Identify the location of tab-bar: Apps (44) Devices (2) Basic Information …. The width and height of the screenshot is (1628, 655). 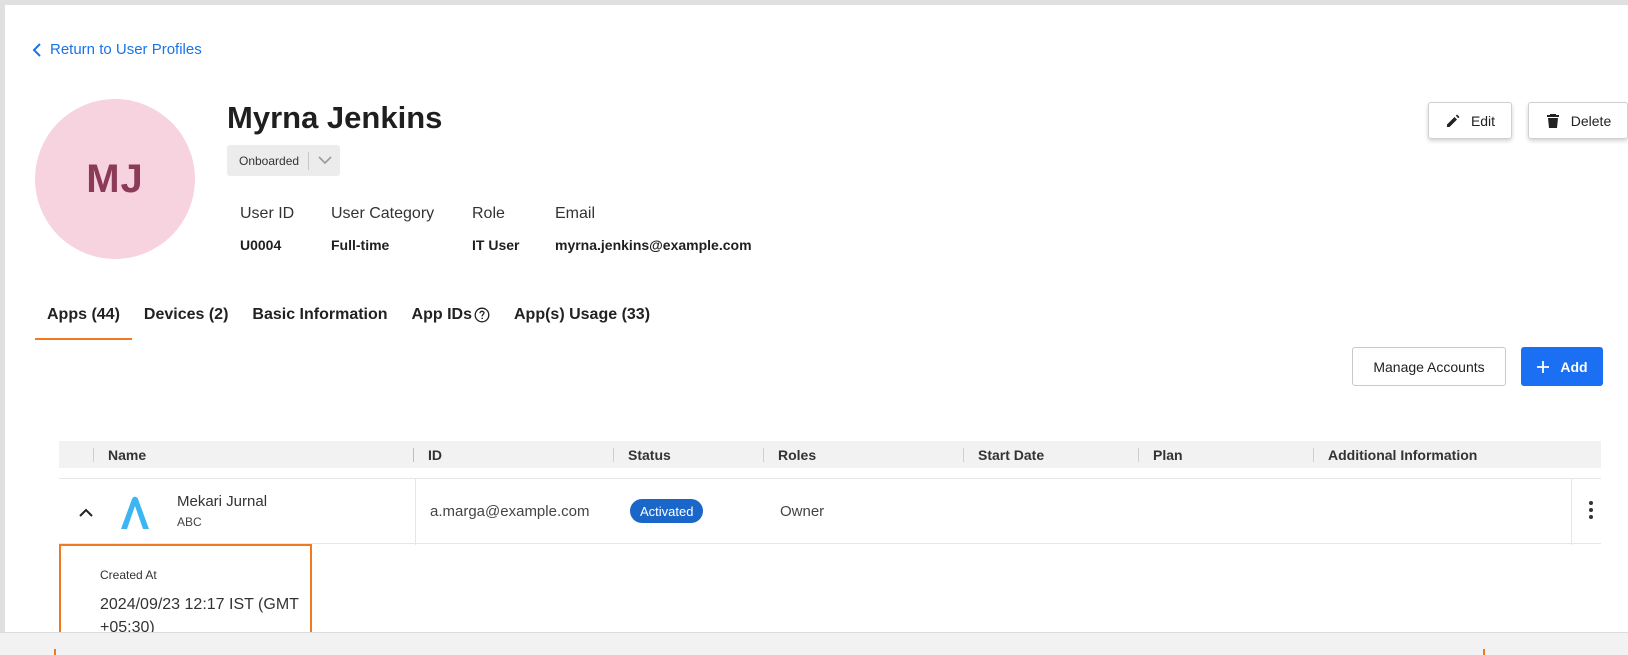
(348, 319).